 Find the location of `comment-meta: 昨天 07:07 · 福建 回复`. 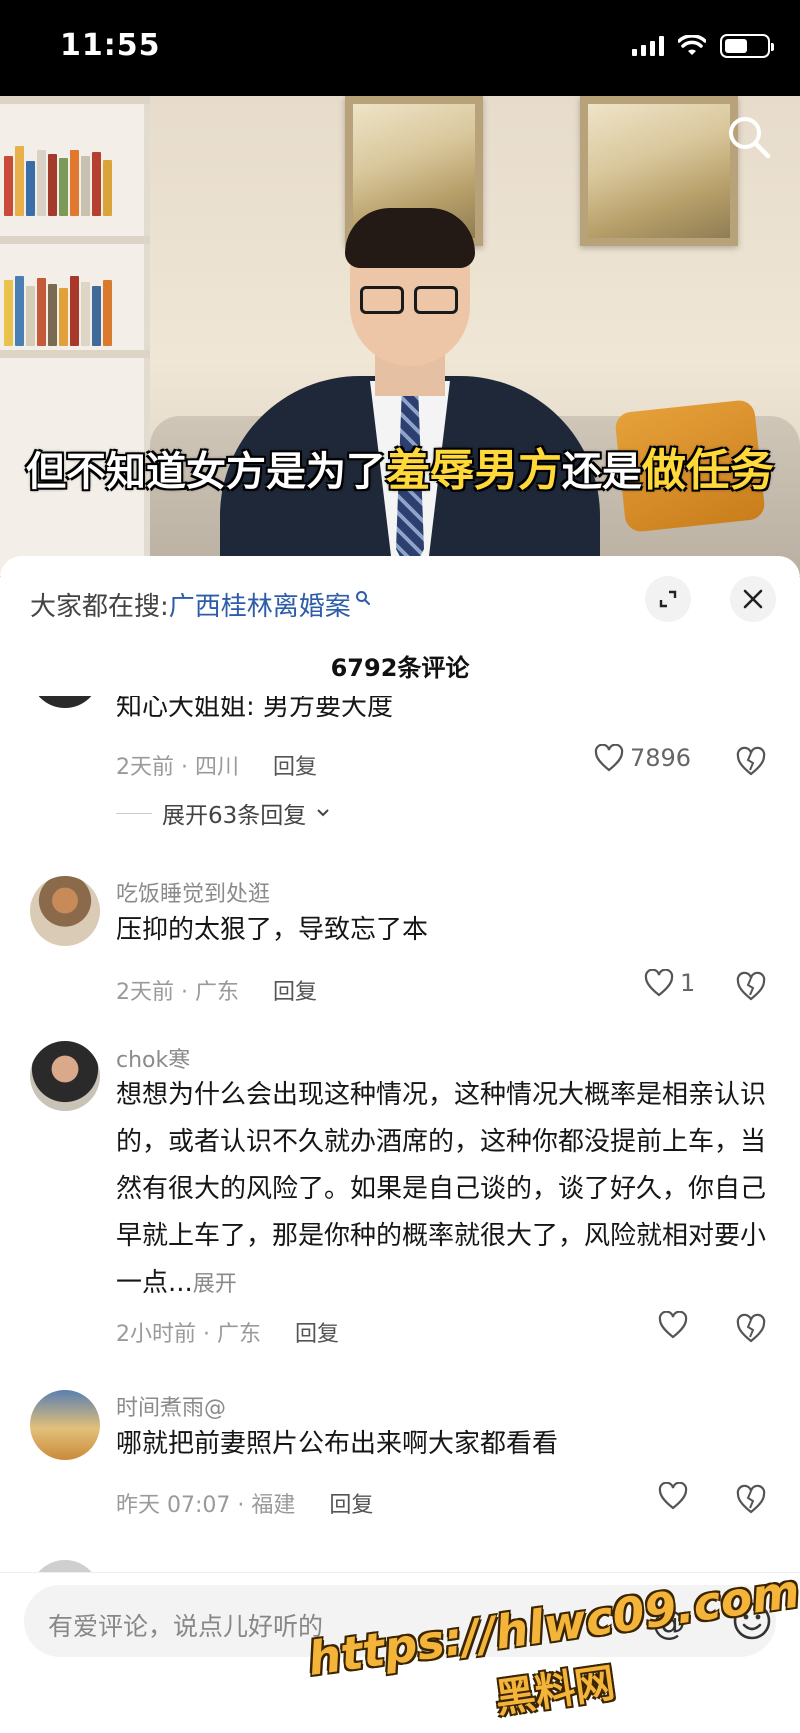

comment-meta: 昨天 07:07 · 福建 回复 is located at coordinates (244, 1503).